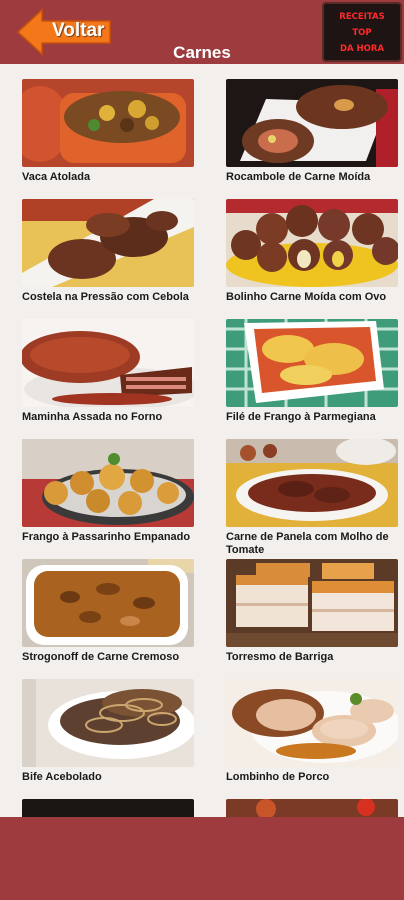 This screenshot has height=900, width=404. I want to click on logo-line-2: TOP, so click(362, 33).